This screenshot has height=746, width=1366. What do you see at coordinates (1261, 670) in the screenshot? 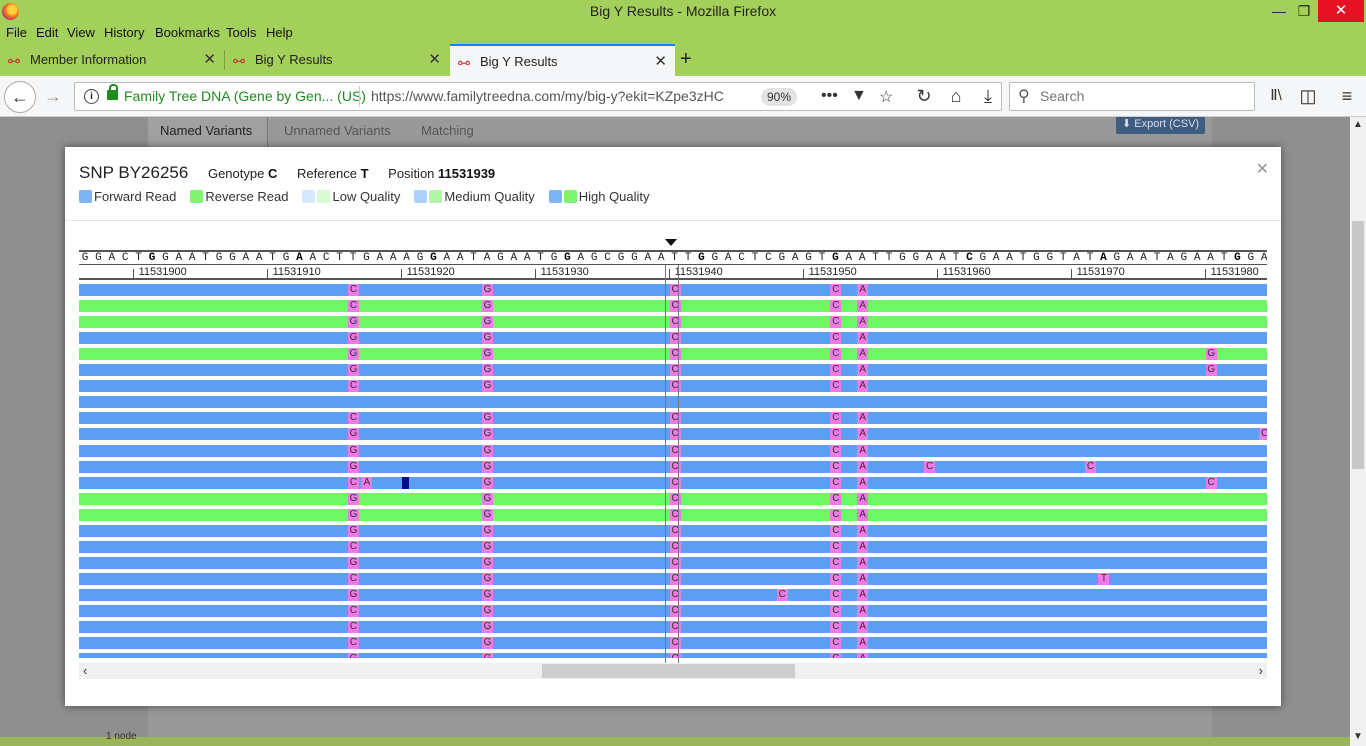
I see `scroll-right-icon: ›` at bounding box center [1261, 670].